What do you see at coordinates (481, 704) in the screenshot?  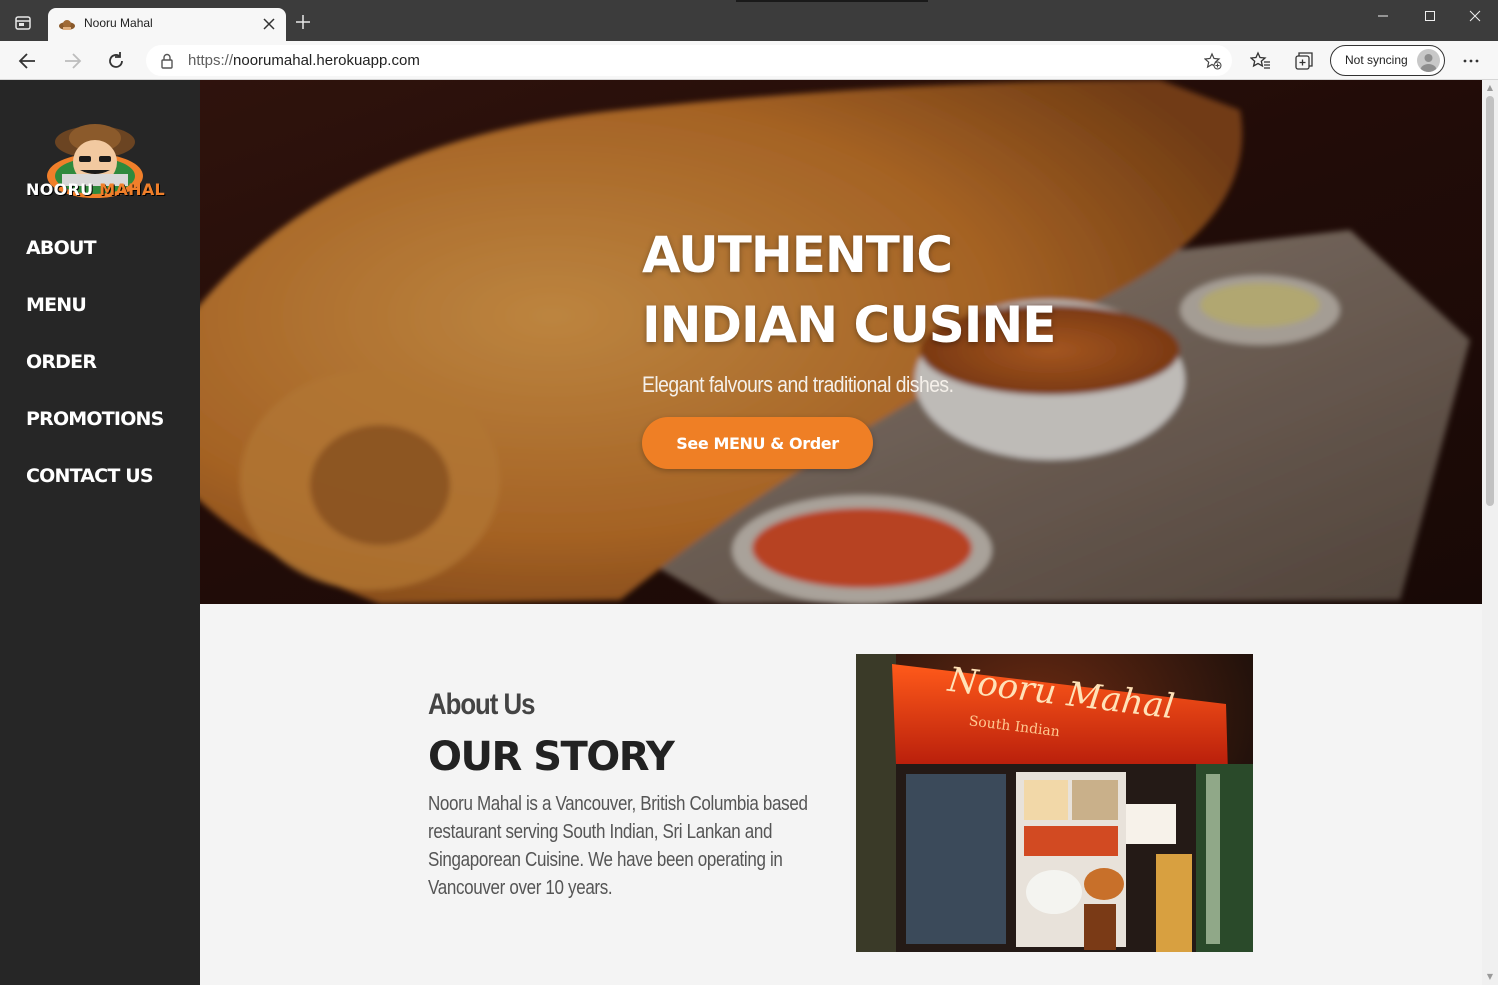 I see `about-kicker: About Us` at bounding box center [481, 704].